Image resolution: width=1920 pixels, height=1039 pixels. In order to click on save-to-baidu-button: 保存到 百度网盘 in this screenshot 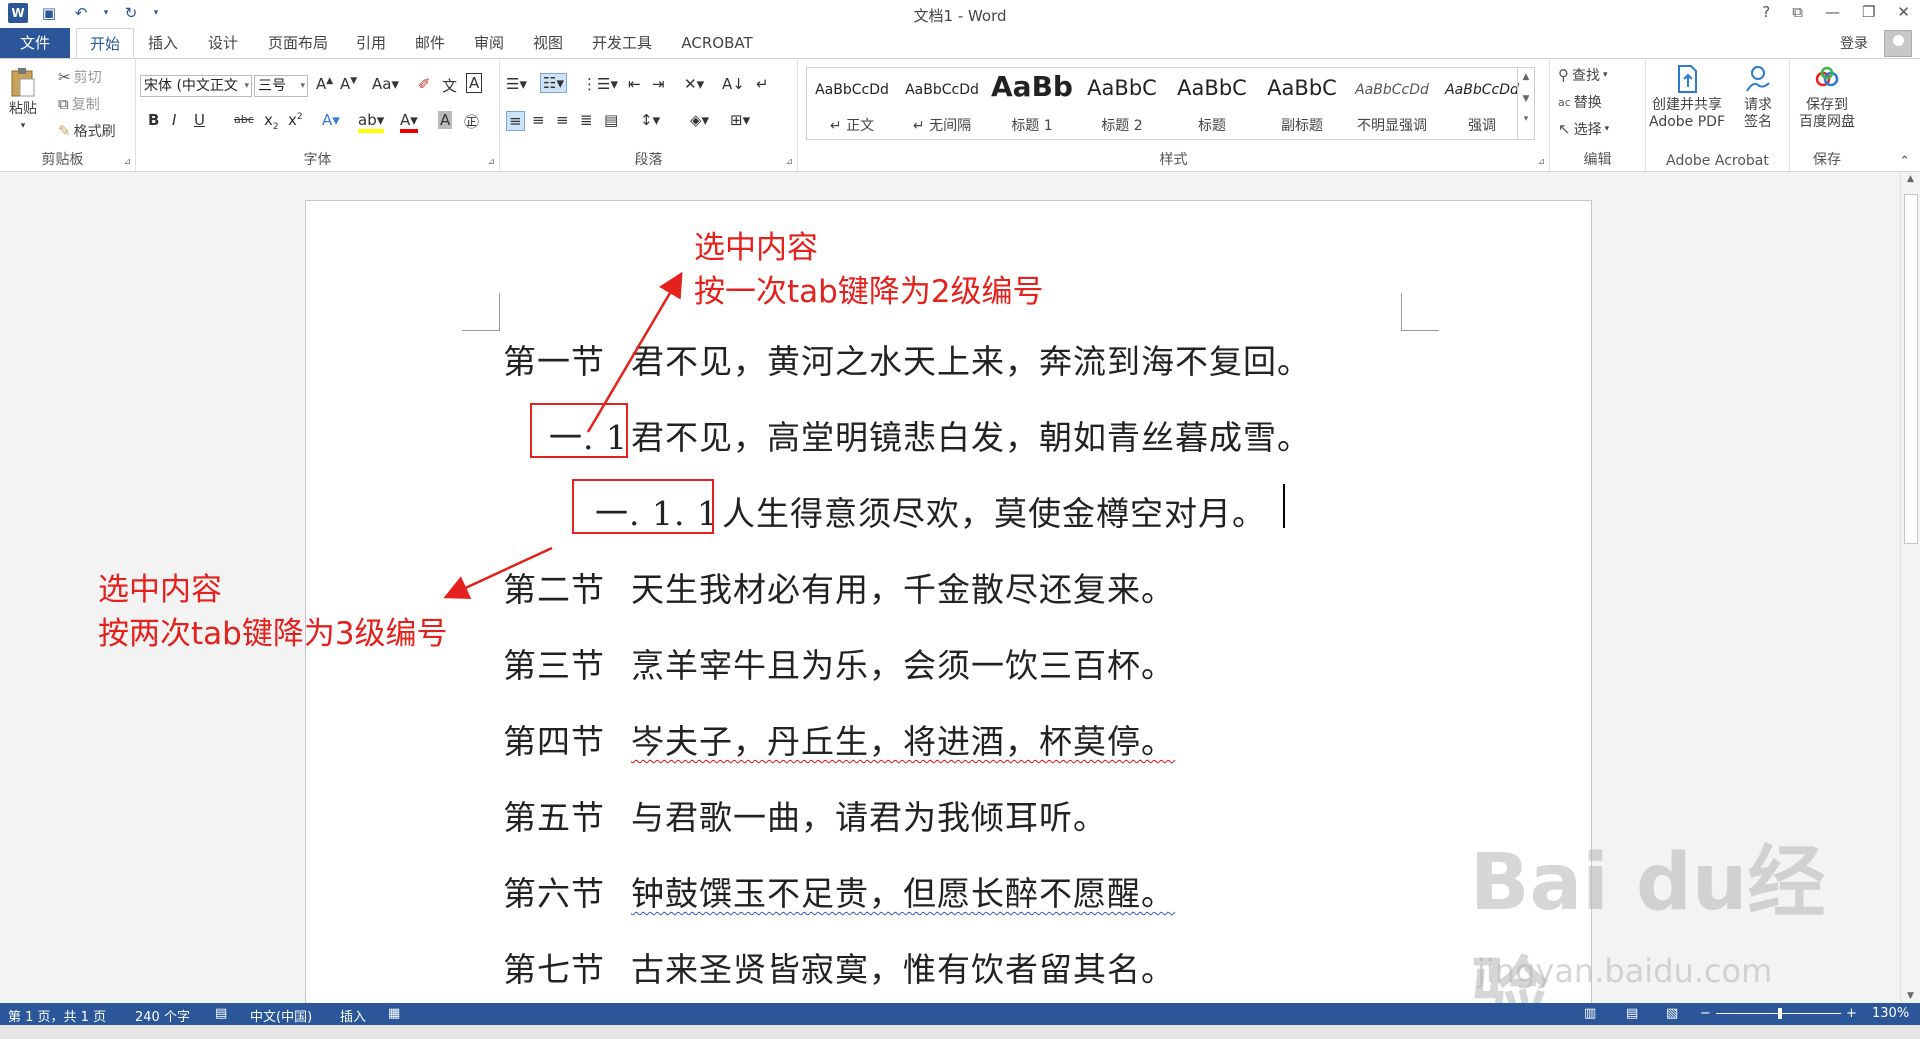, I will do `click(1827, 97)`.